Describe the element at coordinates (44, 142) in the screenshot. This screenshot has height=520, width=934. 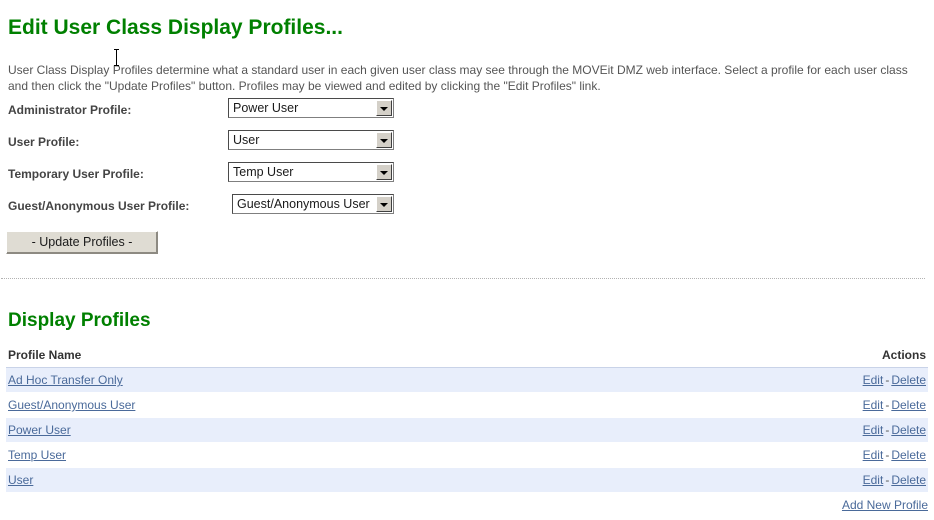
I see `label-user-profile: User Profile:` at that location.